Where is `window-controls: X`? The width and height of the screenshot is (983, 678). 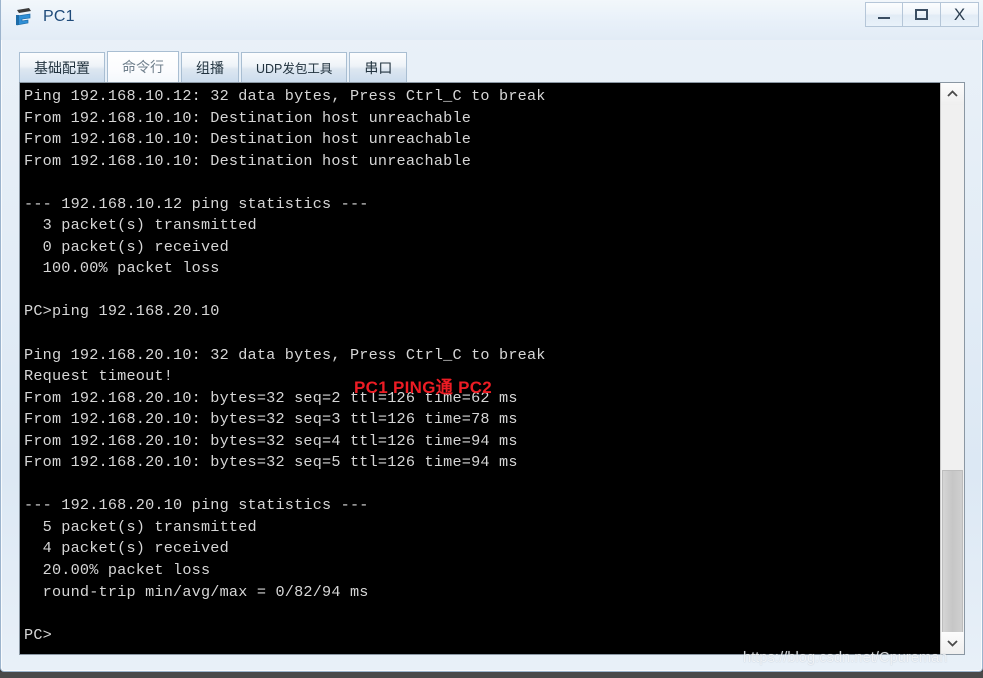 window-controls: X is located at coordinates (922, 15).